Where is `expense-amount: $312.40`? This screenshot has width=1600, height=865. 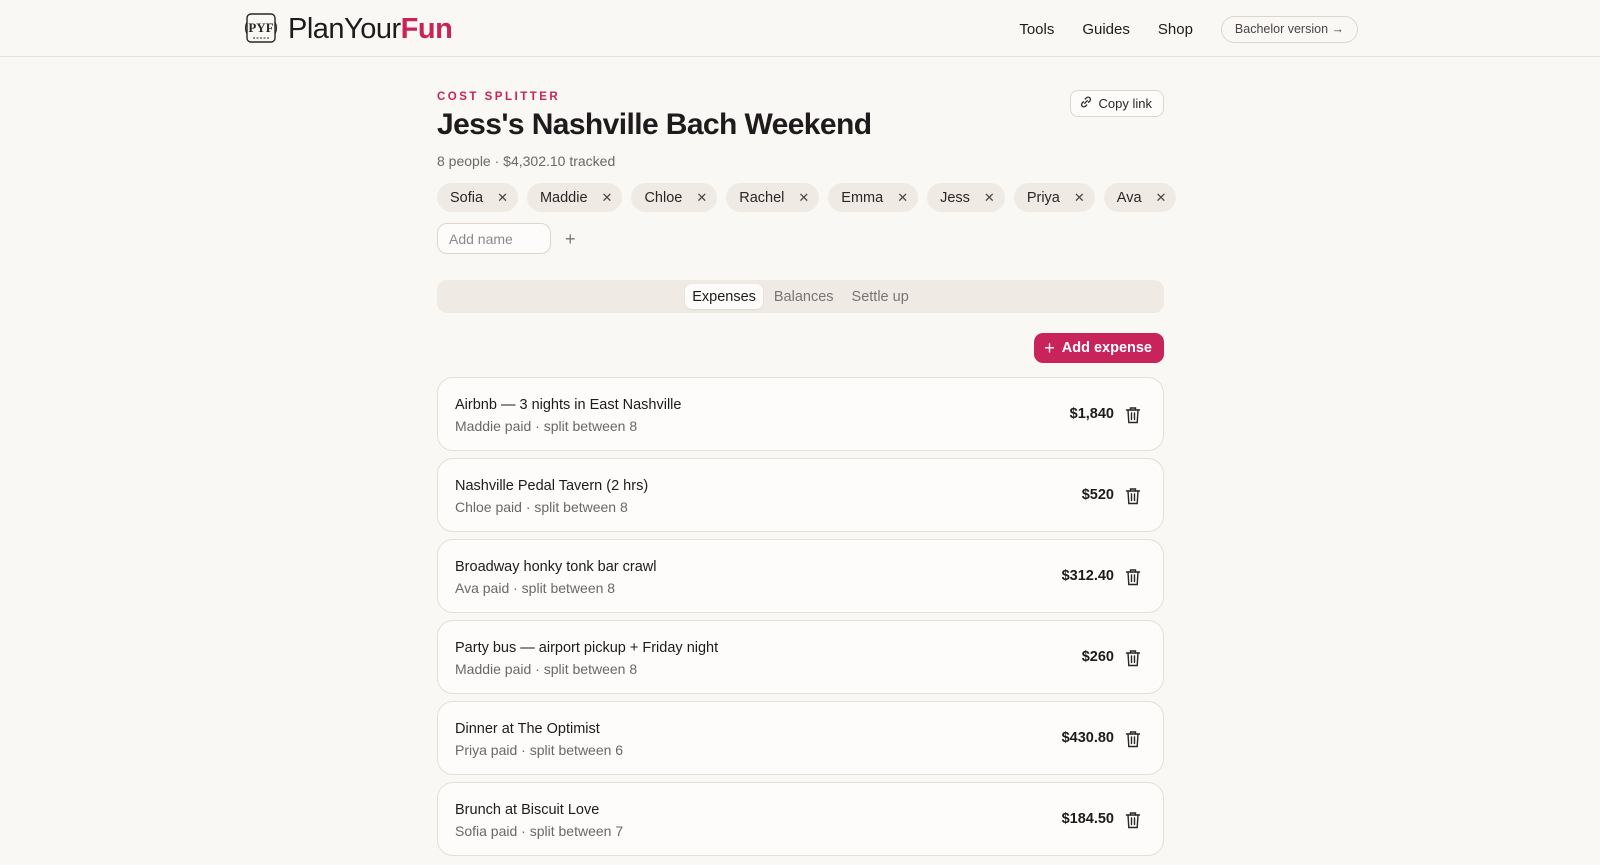 expense-amount: $312.40 is located at coordinates (1087, 576).